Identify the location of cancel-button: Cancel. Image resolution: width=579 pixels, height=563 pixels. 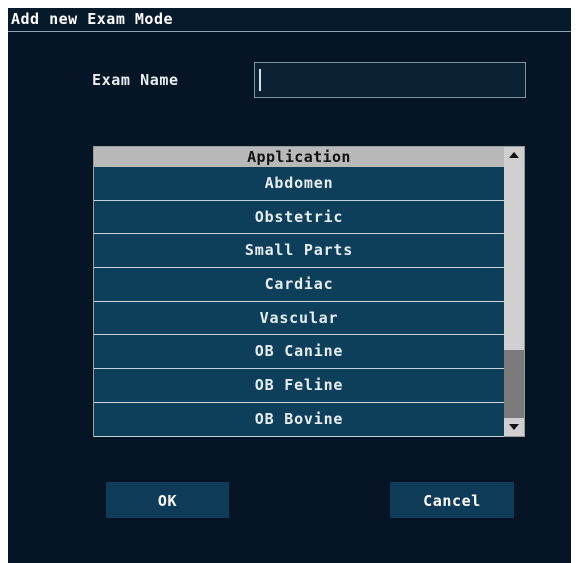
(452, 500).